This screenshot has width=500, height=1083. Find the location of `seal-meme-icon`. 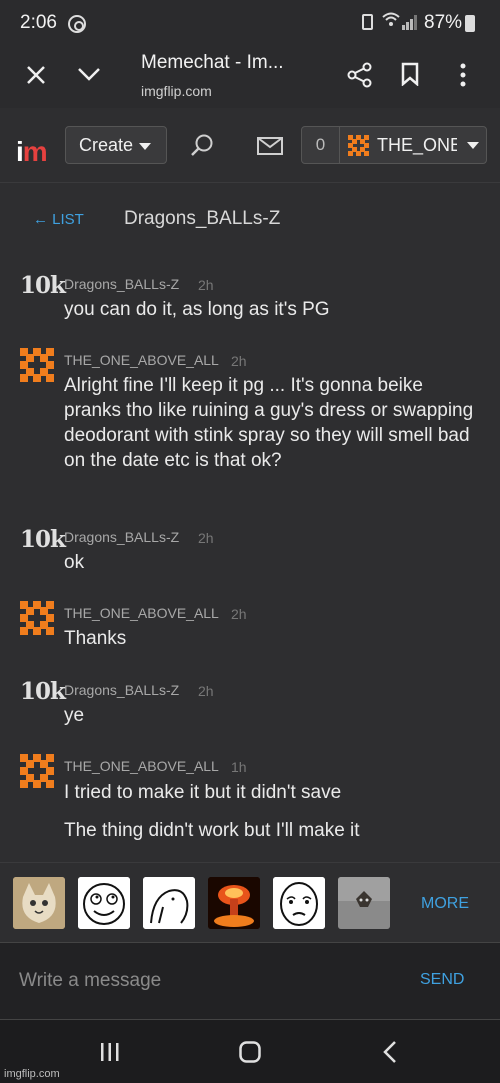

seal-meme-icon is located at coordinates (169, 903).